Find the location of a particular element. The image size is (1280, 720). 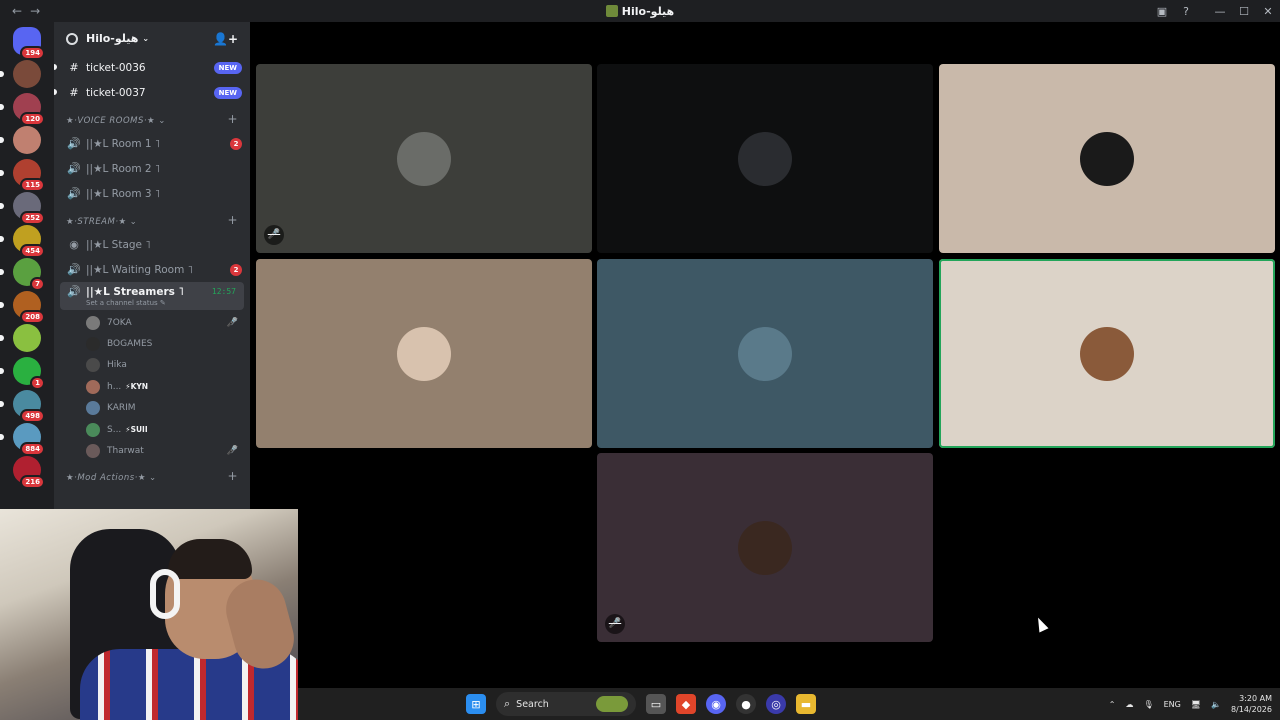

maximize-icon: ☐ is located at coordinates (1244, 11).